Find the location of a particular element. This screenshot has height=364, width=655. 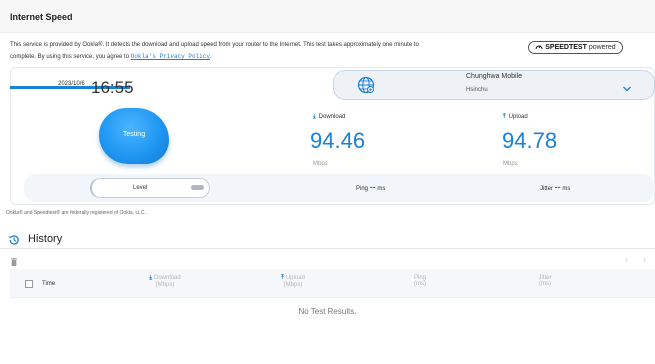

jitter-label: Jitter is located at coordinates (547, 189).